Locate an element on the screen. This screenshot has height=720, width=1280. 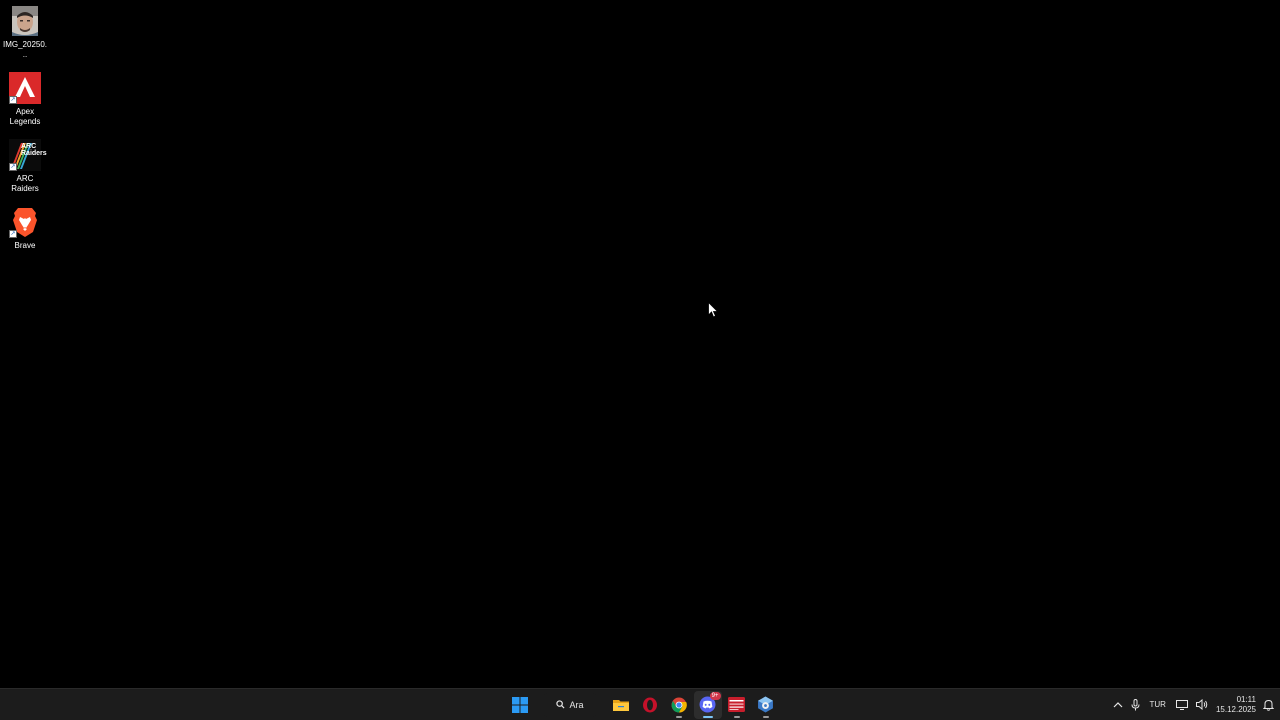
desktop-icon-label: Apex Legends is located at coordinates (25, 116).